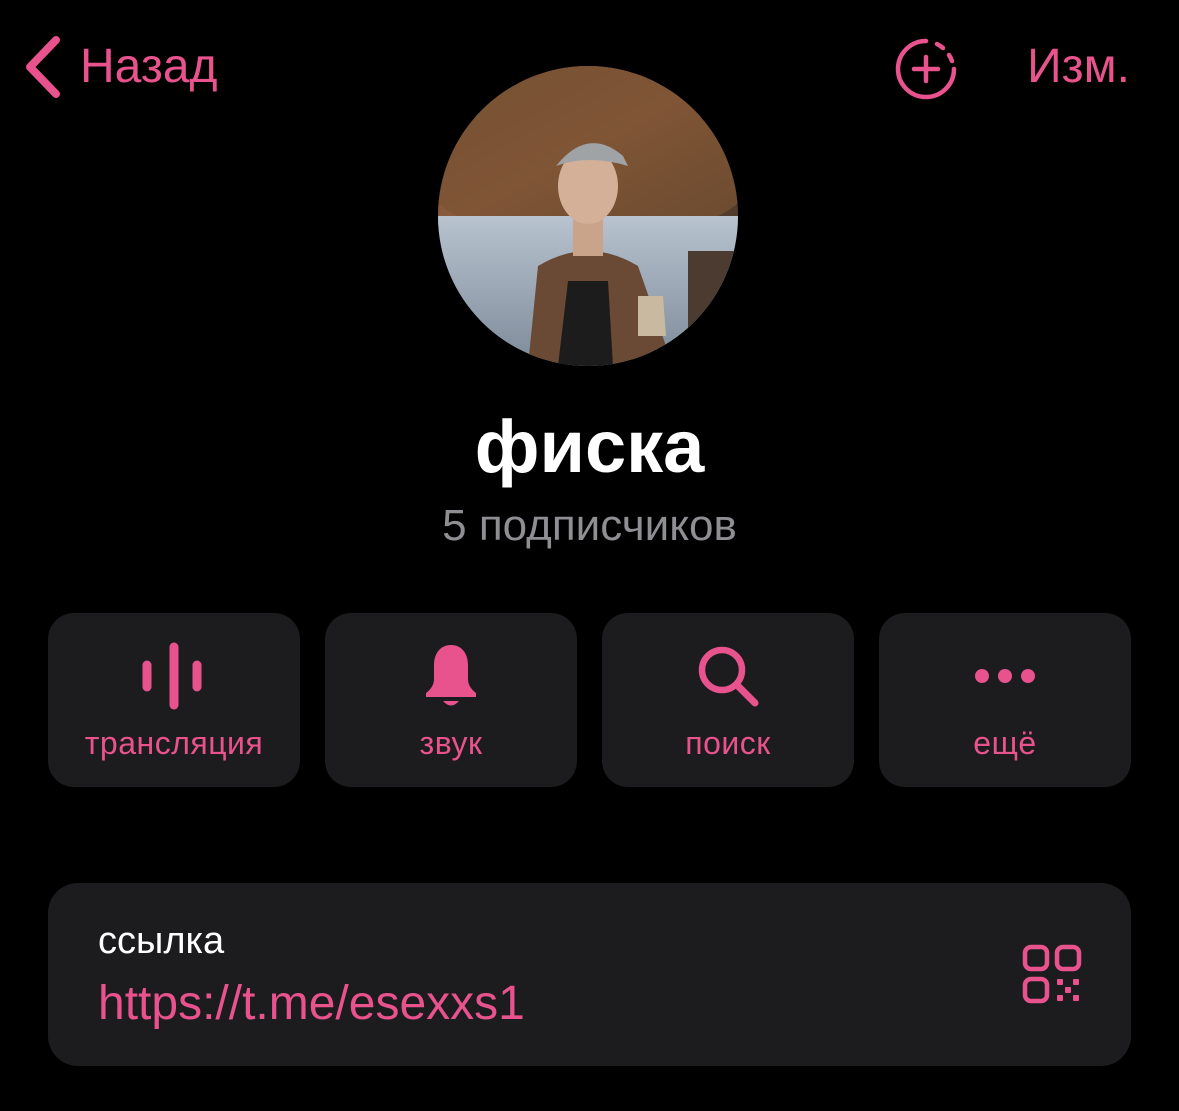 The width and height of the screenshot is (1179, 1111). Describe the element at coordinates (311, 1004) in the screenshot. I see `link-url: https://t.me/esexxs1` at that location.